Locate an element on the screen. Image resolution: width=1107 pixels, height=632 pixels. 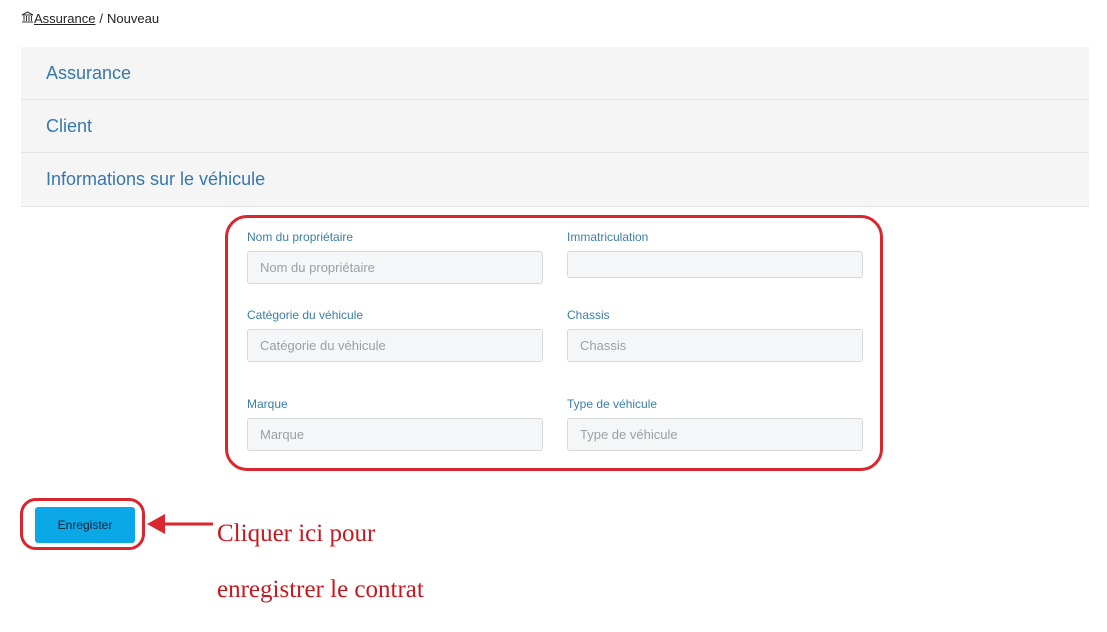
registration-field: Immatriculation is located at coordinates (715, 254).